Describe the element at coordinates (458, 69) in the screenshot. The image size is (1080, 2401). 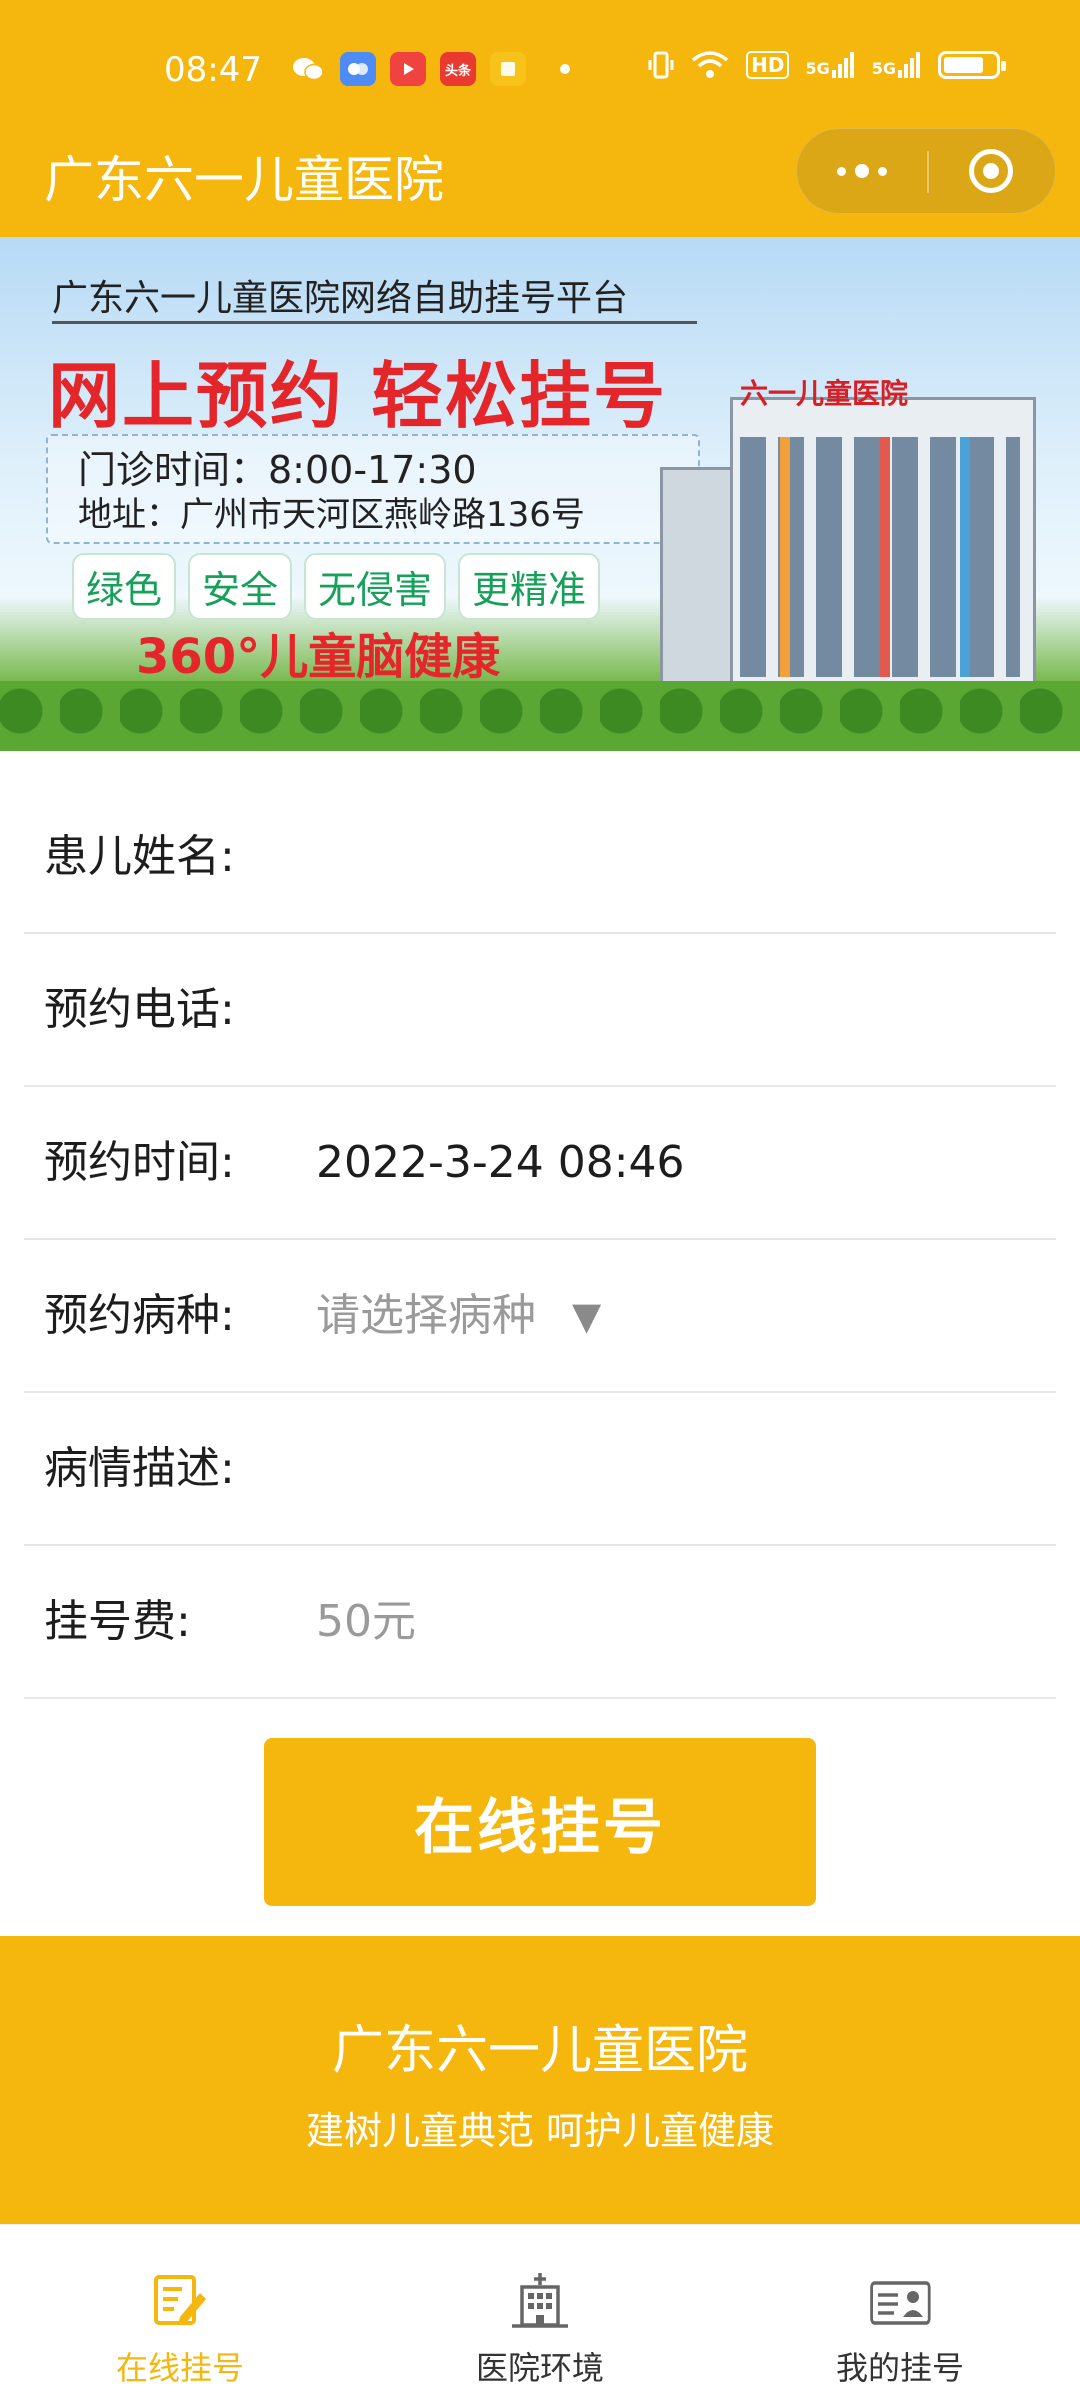
I see `toutiao-icon: 头条` at that location.